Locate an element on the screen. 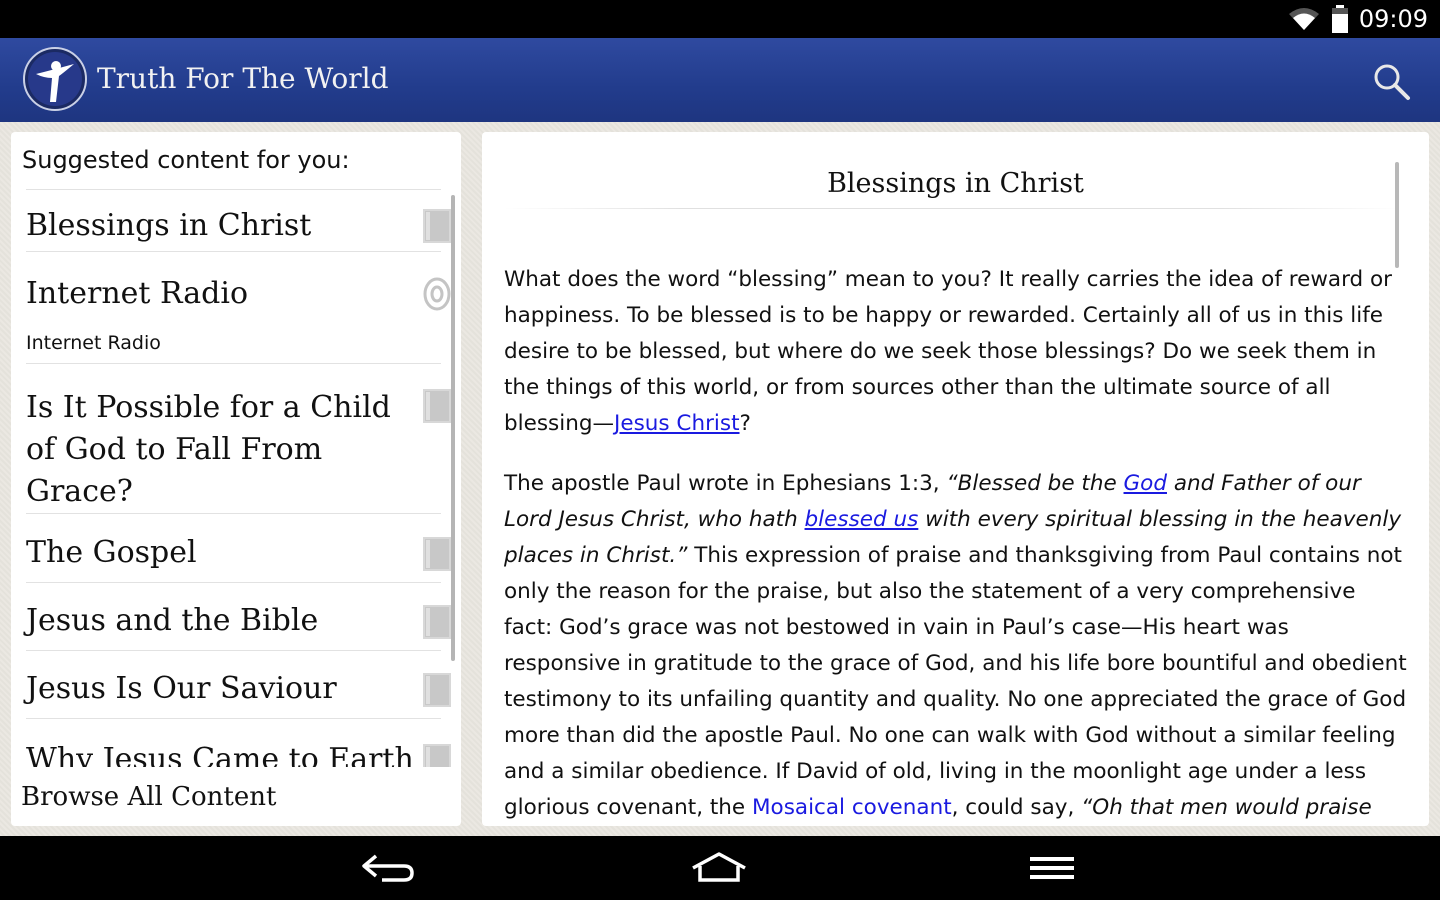 The width and height of the screenshot is (1440, 900). app-title: Truth For The World is located at coordinates (243, 78).